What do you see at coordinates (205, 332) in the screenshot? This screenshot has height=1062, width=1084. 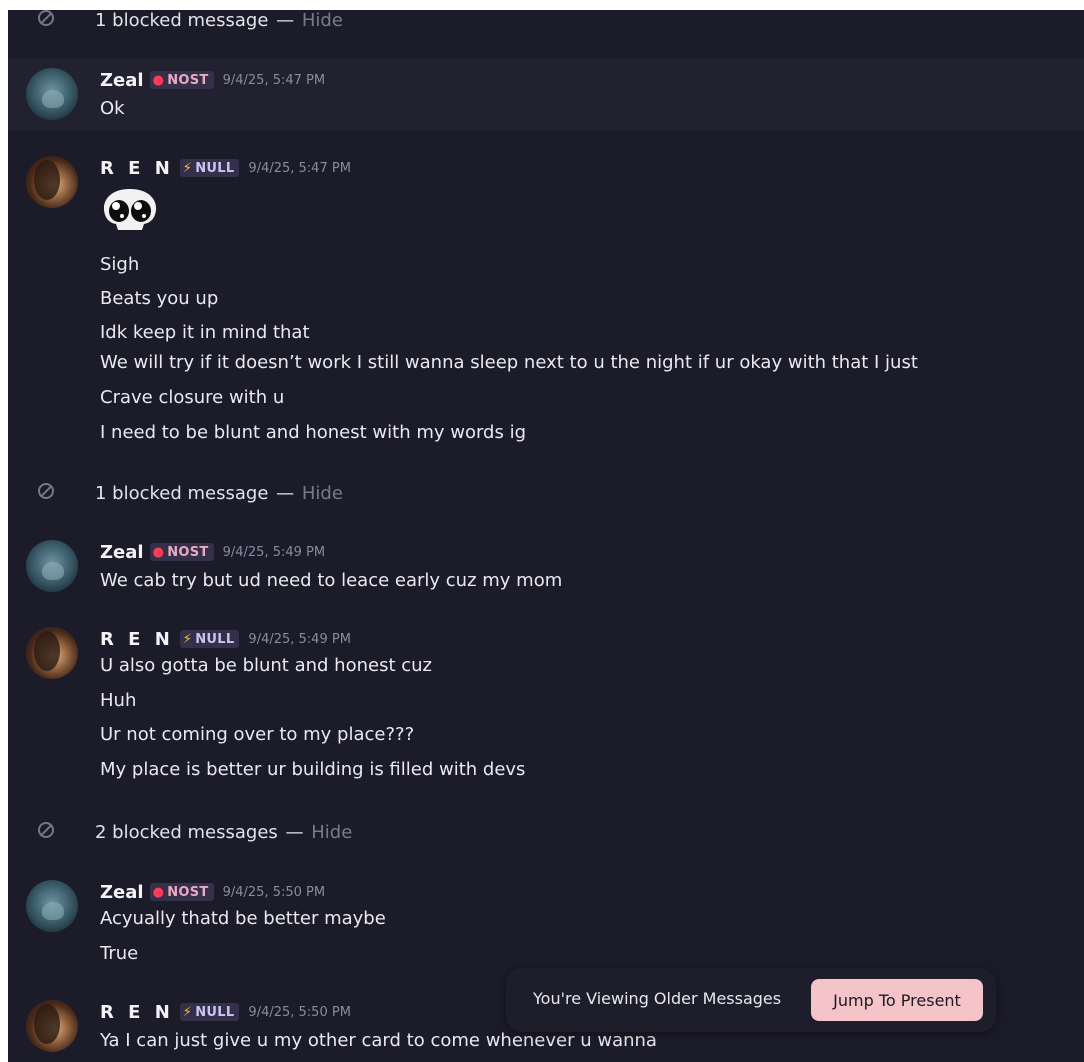 I see `message-text: Idk keep it in mind that` at bounding box center [205, 332].